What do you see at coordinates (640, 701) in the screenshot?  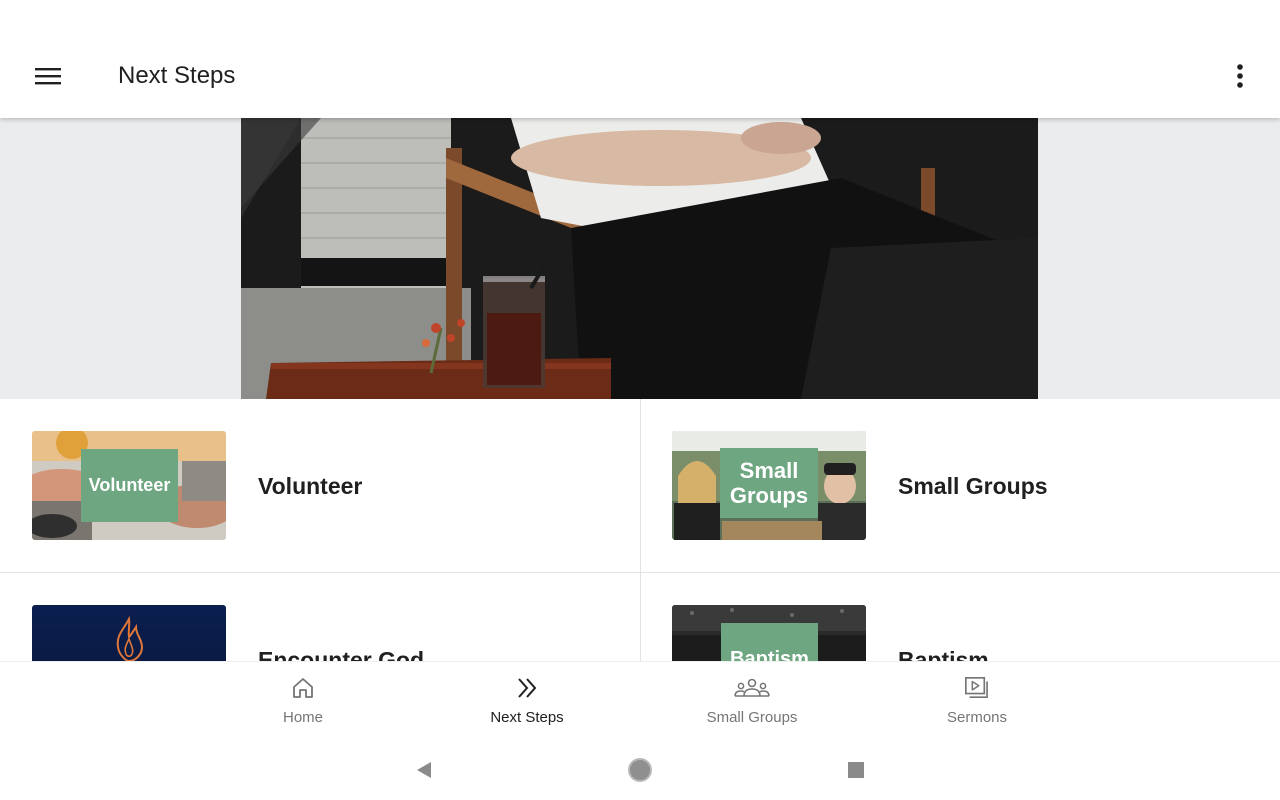 I see `bottom-navigation: Home Next Steps Small Groups Sermons` at bounding box center [640, 701].